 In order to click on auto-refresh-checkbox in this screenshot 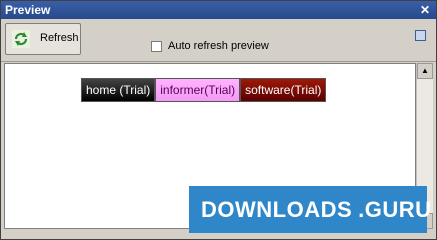, I will do `click(156, 46)`.